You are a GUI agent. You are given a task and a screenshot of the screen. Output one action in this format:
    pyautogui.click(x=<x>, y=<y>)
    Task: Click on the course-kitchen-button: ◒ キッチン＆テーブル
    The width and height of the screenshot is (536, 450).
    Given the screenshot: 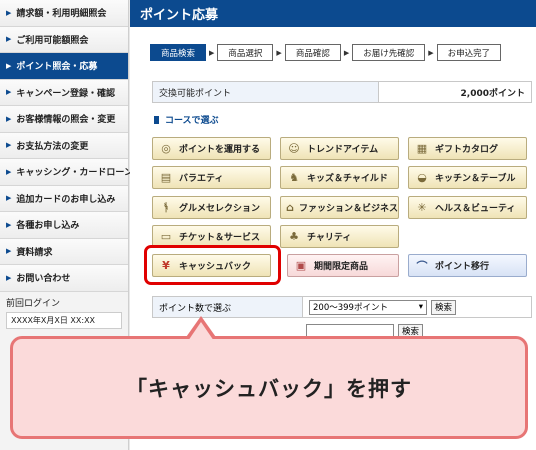 What is the action you would take?
    pyautogui.click(x=467, y=177)
    